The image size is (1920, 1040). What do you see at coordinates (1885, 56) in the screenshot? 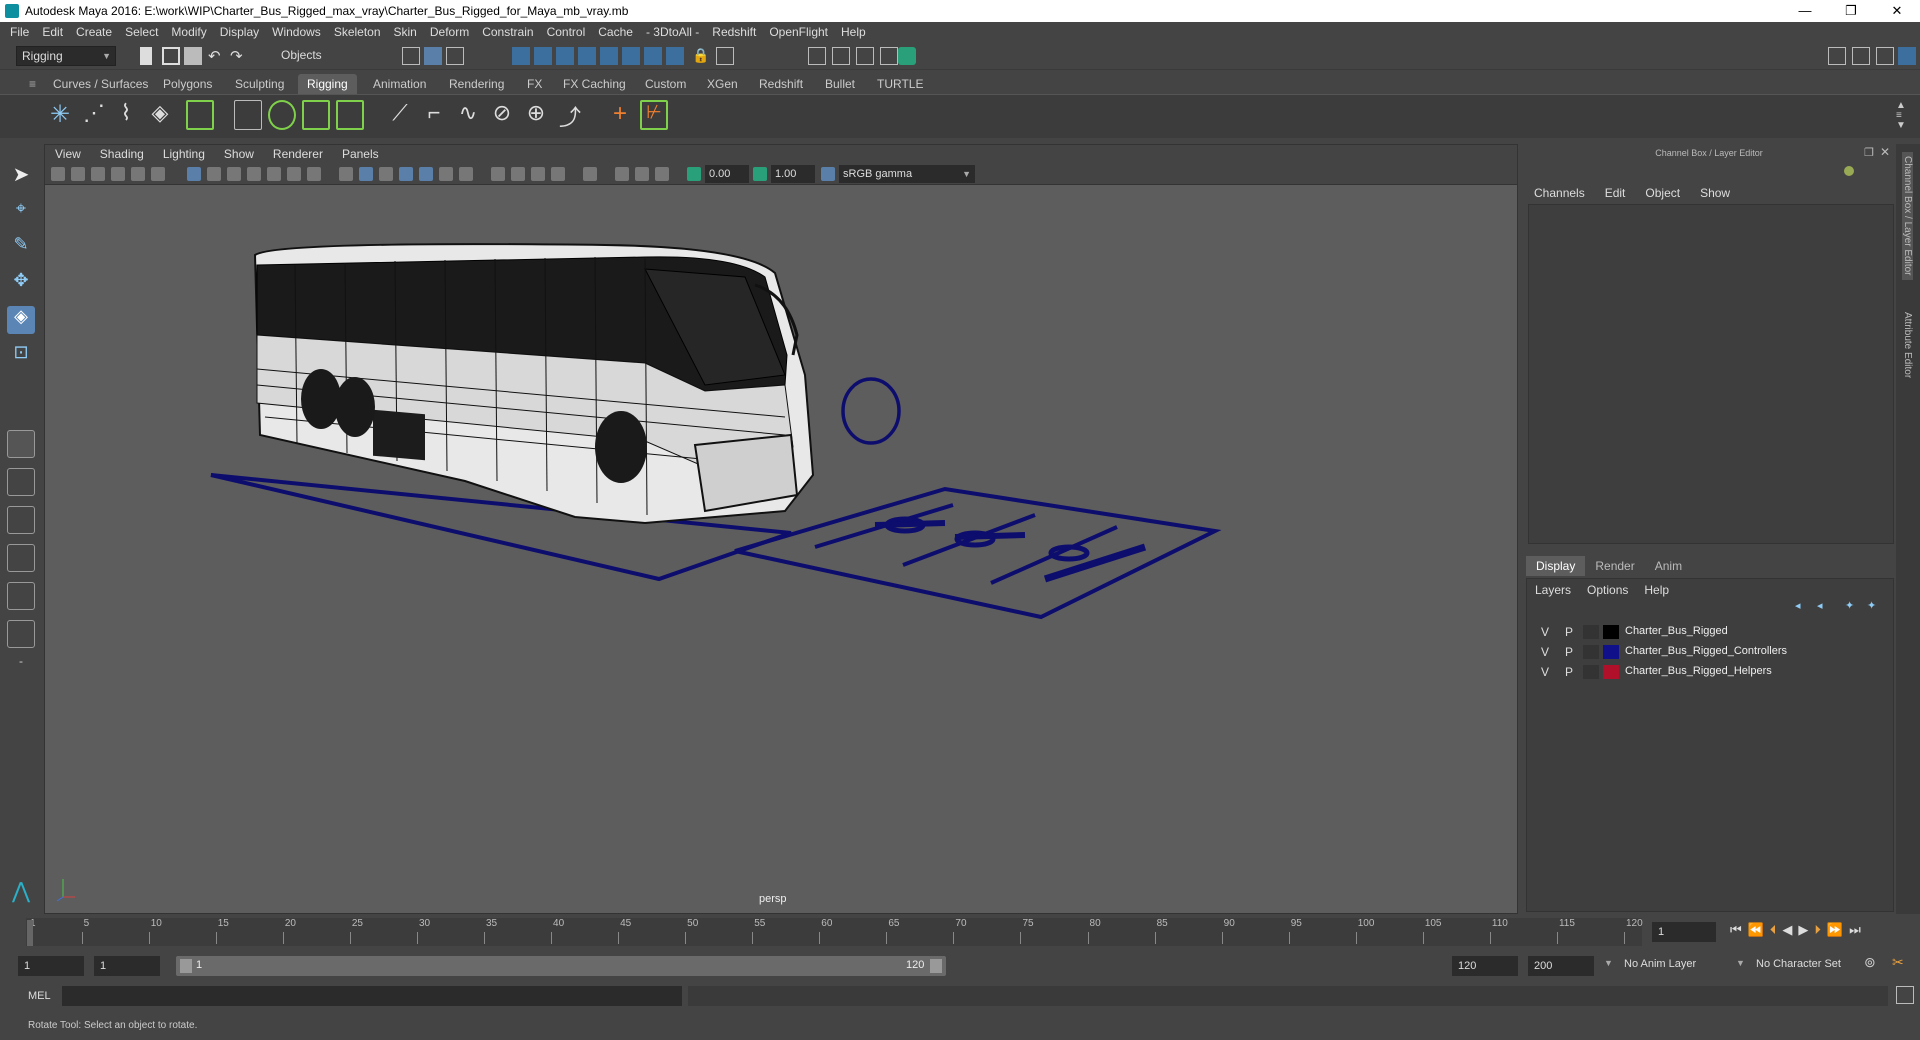
I see `layout-icon` at bounding box center [1885, 56].